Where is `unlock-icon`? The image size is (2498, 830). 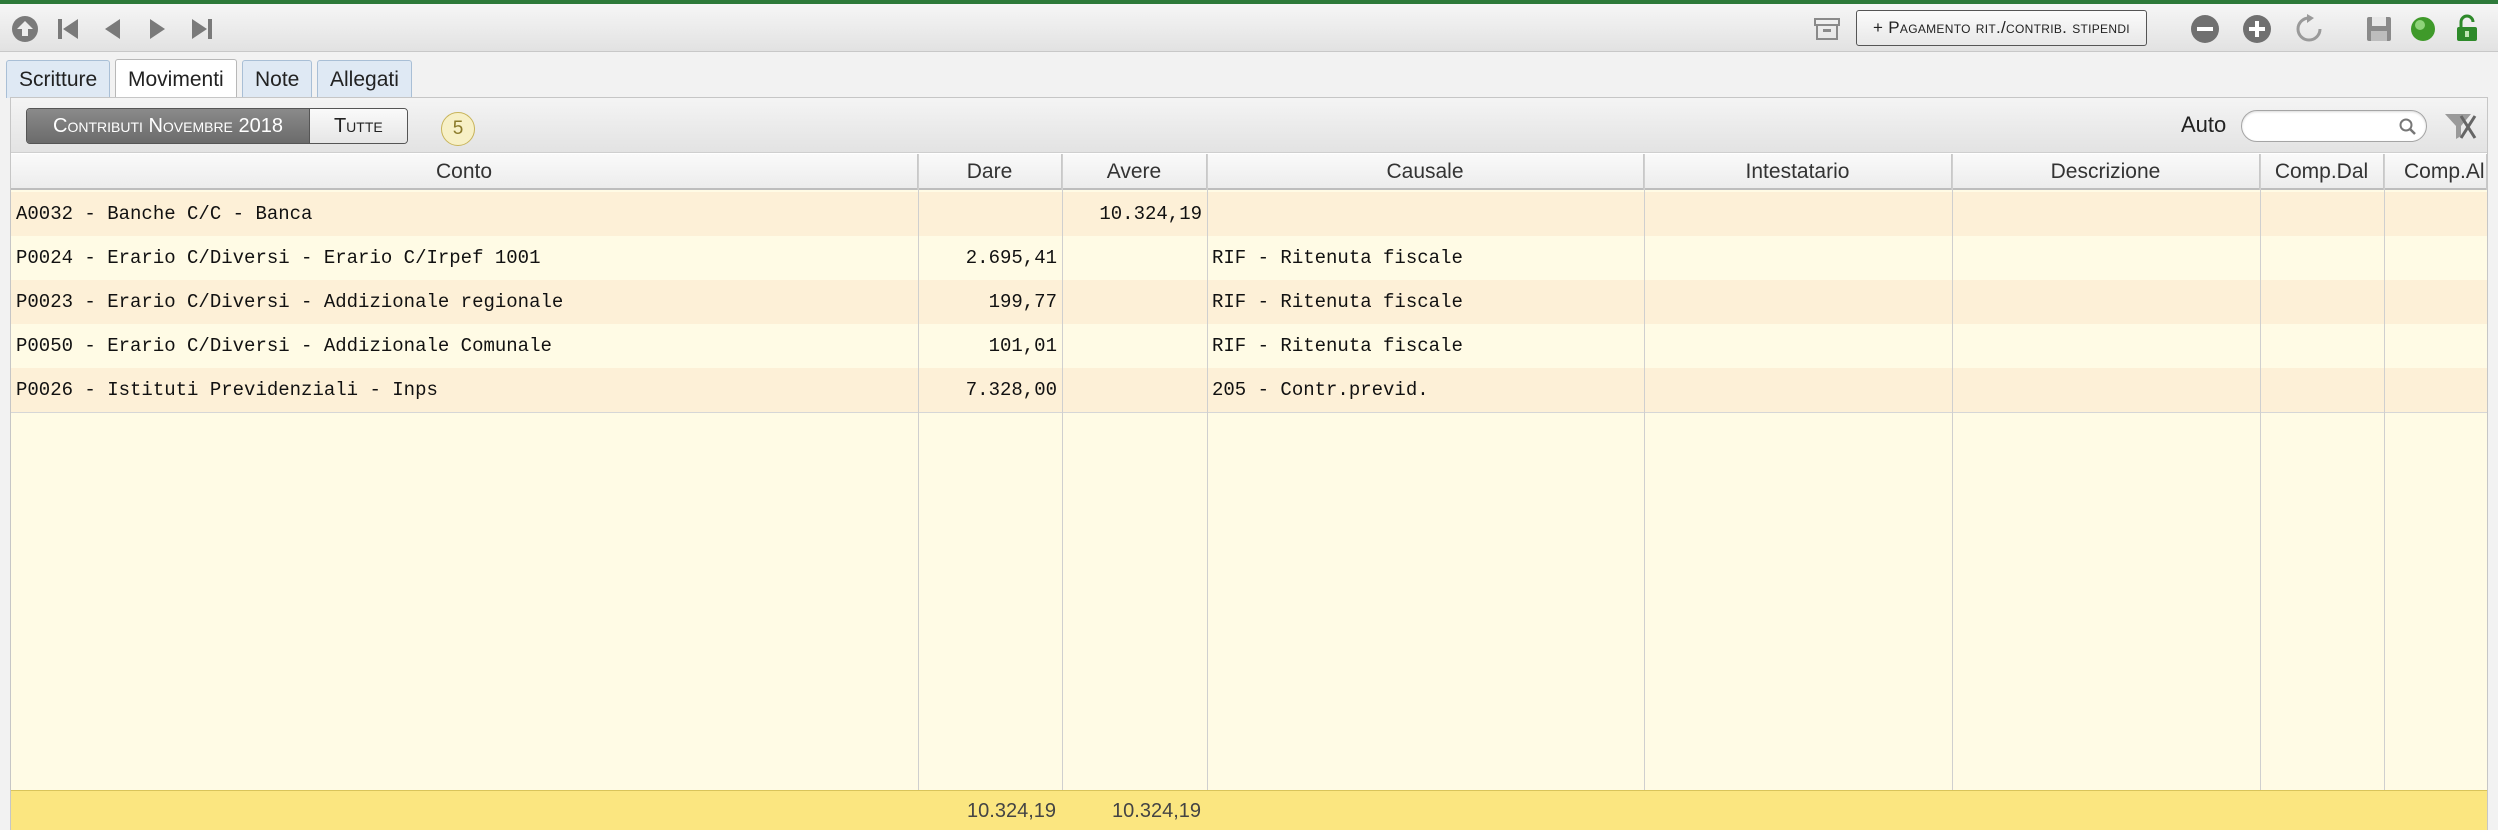 unlock-icon is located at coordinates (2467, 29).